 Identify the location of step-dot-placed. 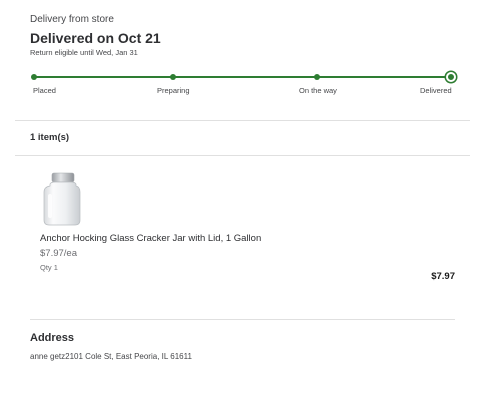
(34, 77).